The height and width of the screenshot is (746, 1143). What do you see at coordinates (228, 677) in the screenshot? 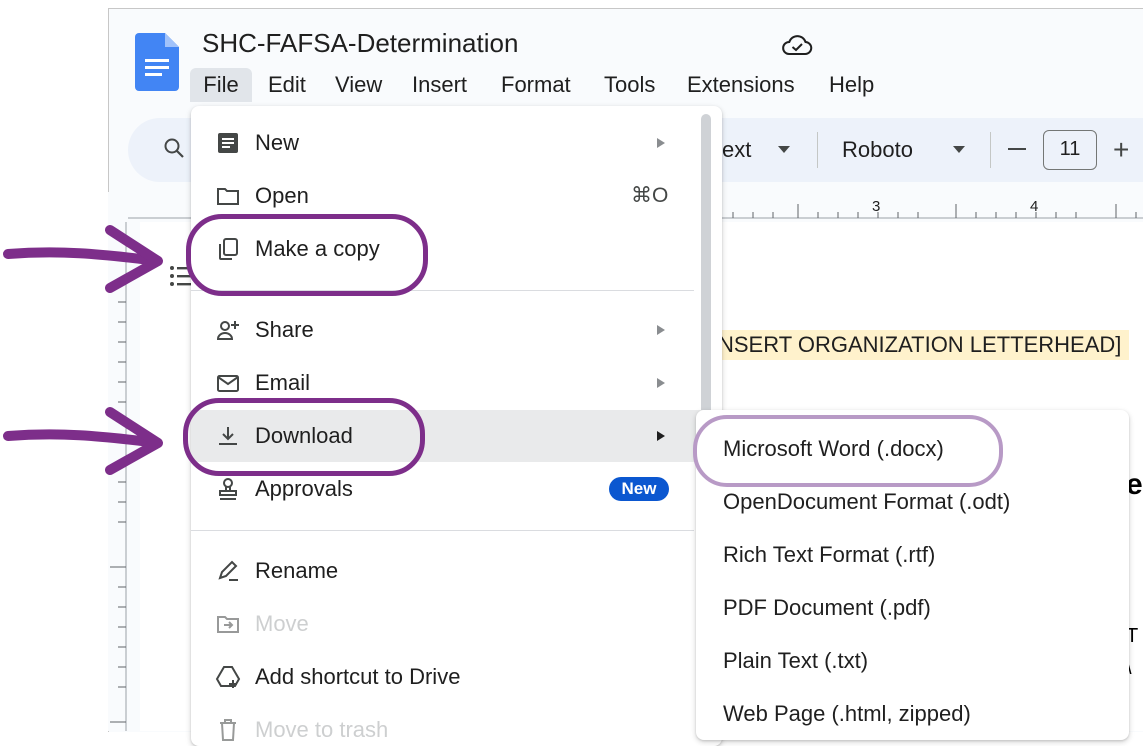
I see `drive-shortcut-icon` at bounding box center [228, 677].